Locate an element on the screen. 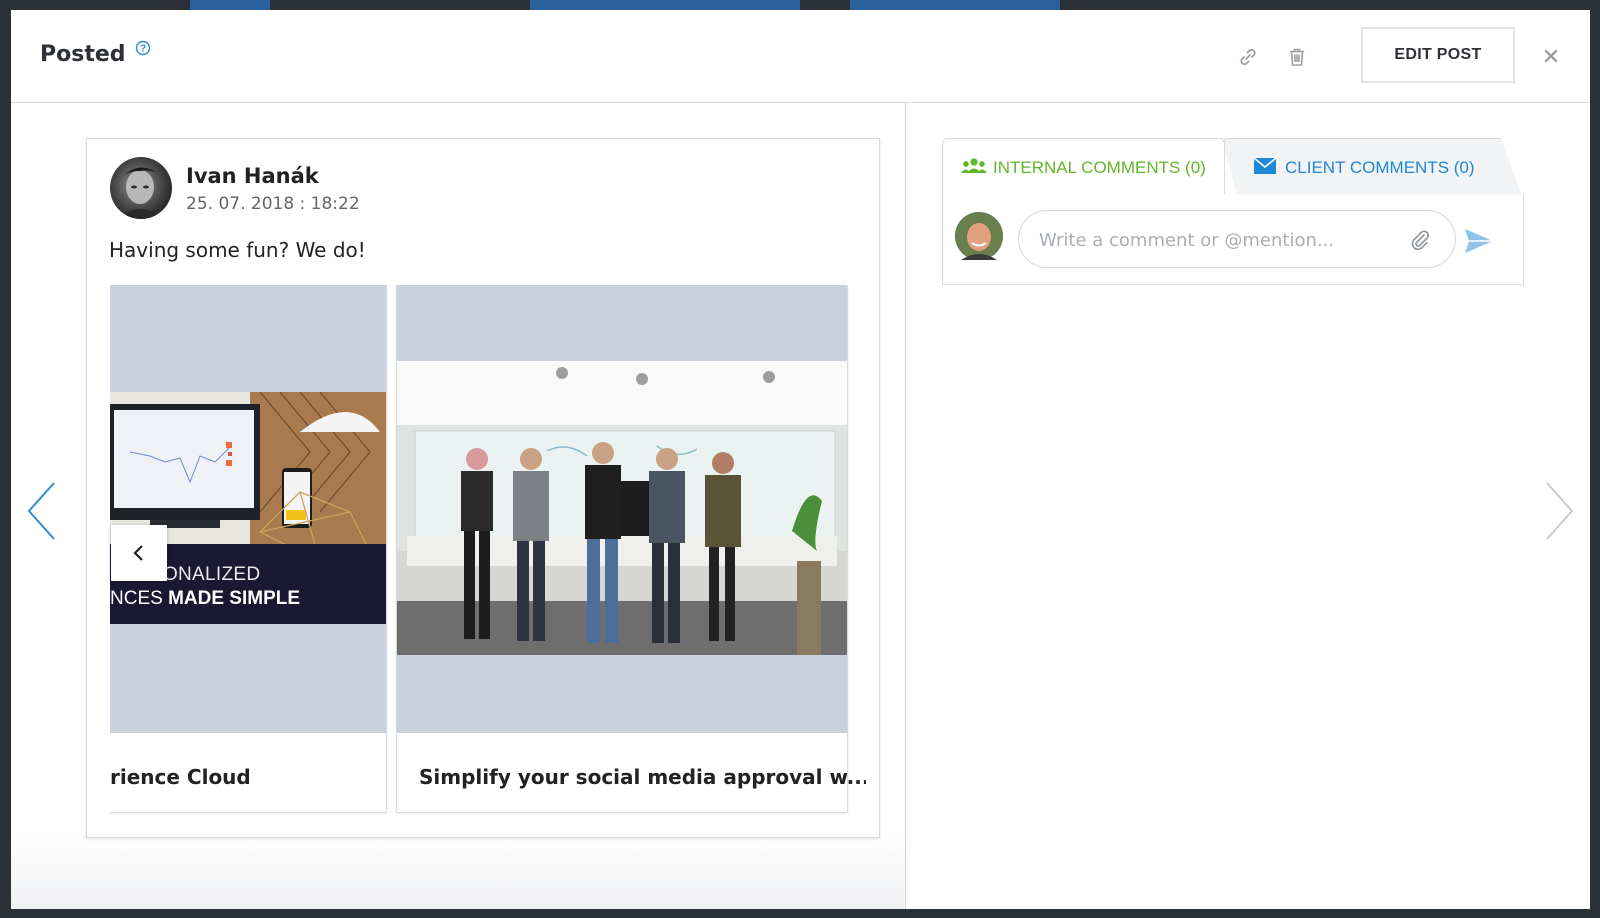  footer-fade is located at coordinates (458, 869).